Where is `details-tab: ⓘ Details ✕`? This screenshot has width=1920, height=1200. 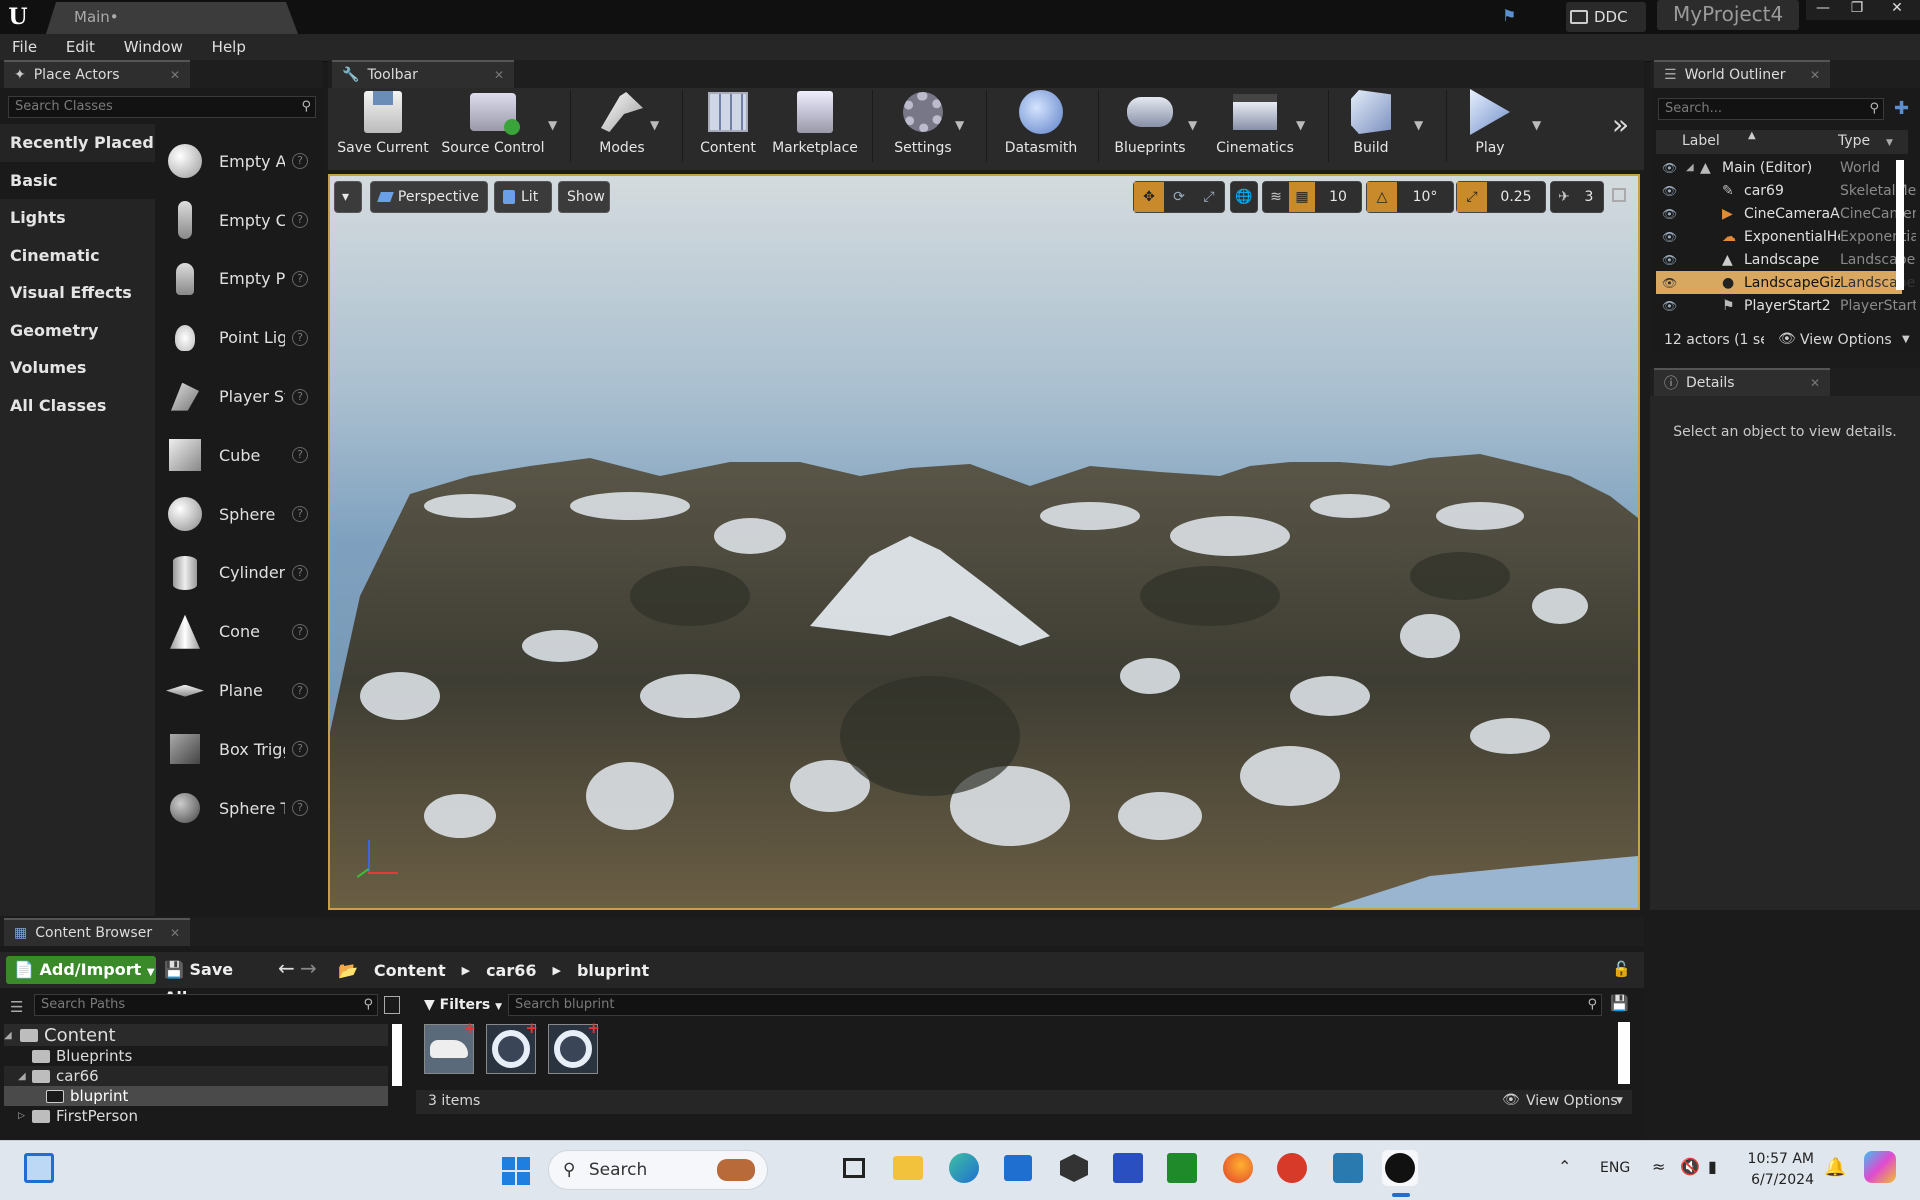 details-tab: ⓘ Details ✕ is located at coordinates (1742, 382).